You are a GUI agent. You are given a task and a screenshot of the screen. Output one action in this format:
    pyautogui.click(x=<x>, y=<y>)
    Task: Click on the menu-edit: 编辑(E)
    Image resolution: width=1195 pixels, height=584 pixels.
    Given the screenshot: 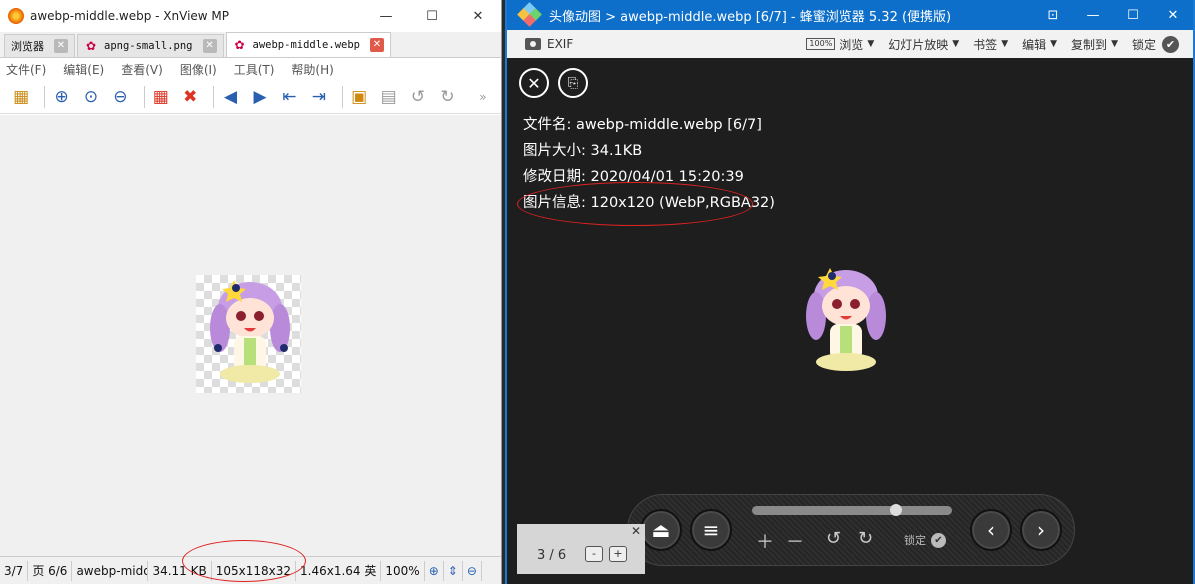 What is the action you would take?
    pyautogui.click(x=83, y=69)
    